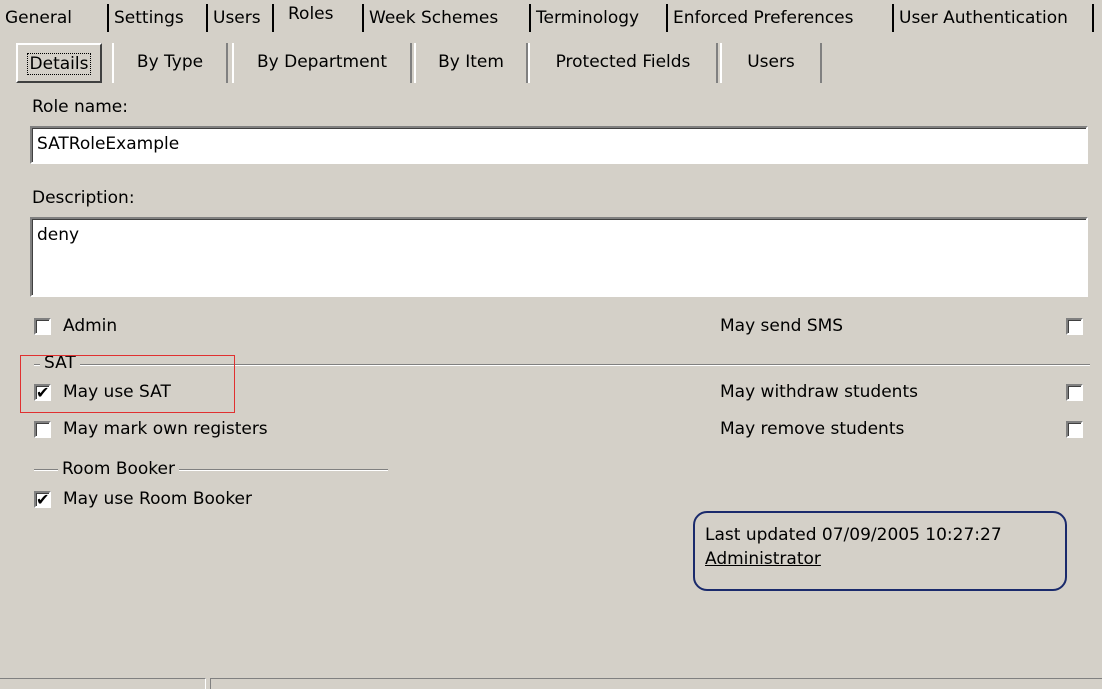 This screenshot has height=689, width=1102. Describe the element at coordinates (434, 18) in the screenshot. I see `tab-label: Week Schemes` at that location.